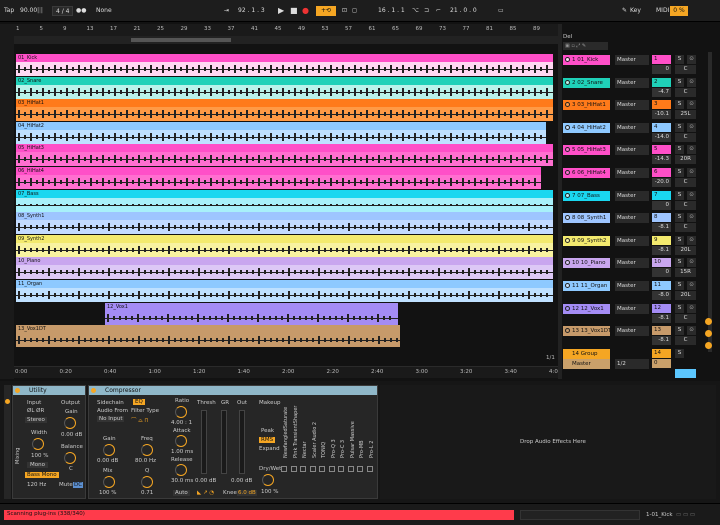  What do you see at coordinates (36, 485) in the screenshot?
I see `bass-mono-freq: 120 Hz` at bounding box center [36, 485].